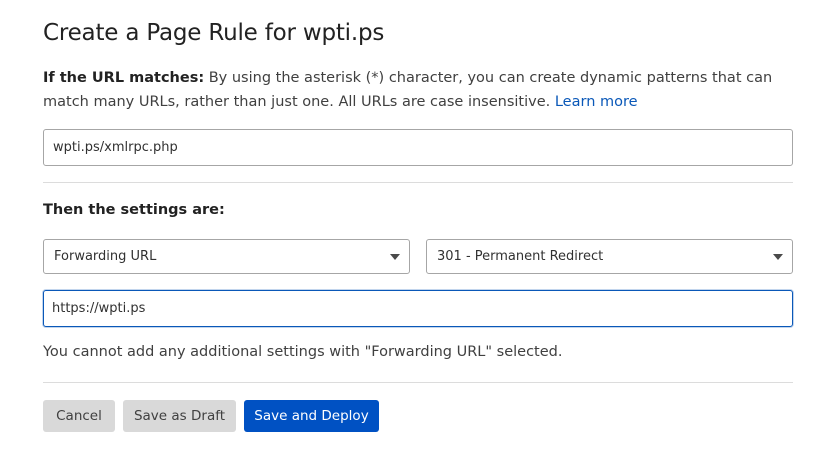  I want to click on setting-select: Forwarding URL, so click(226, 256).